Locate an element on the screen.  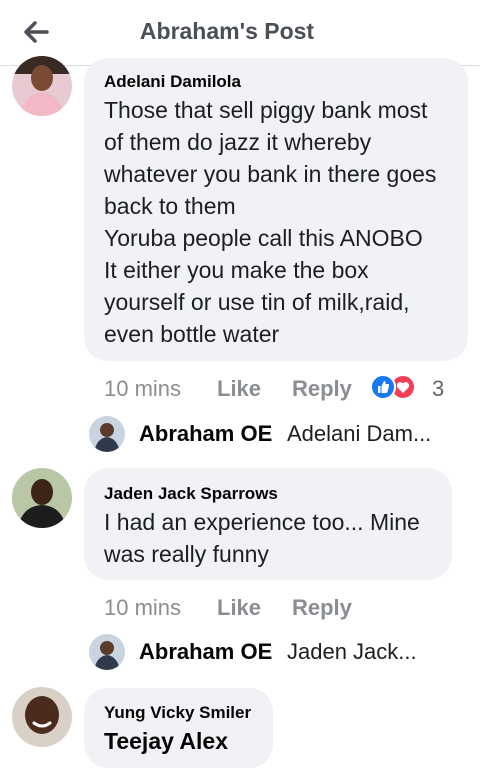
comment-bubble: Yung Vicky Smiler Teejay Alex is located at coordinates (178, 728).